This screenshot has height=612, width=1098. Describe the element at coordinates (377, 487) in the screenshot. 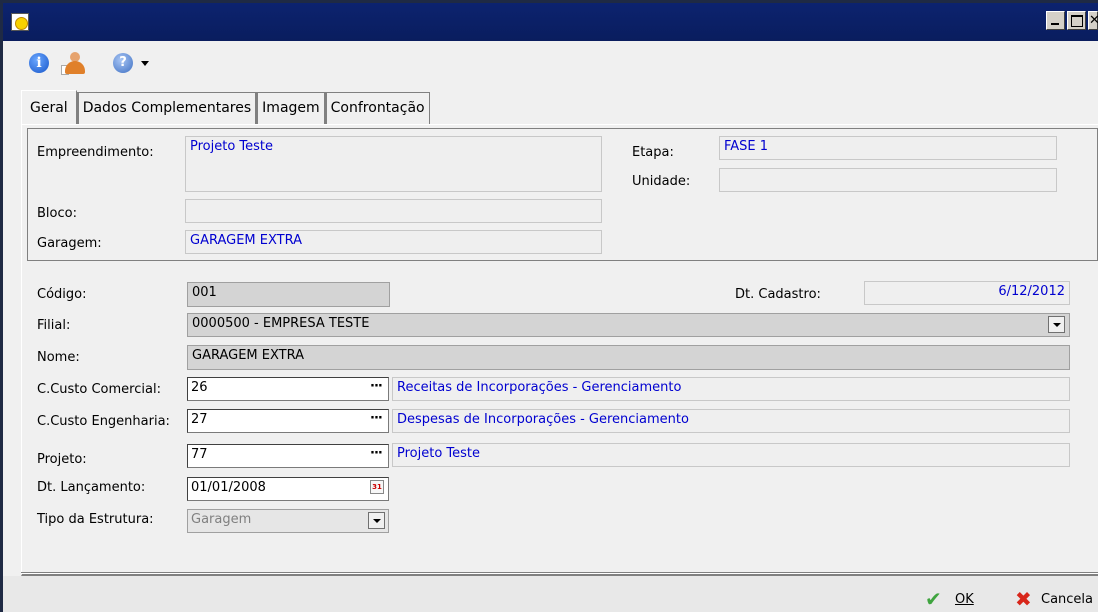

I see `calendar-icon: 31` at that location.